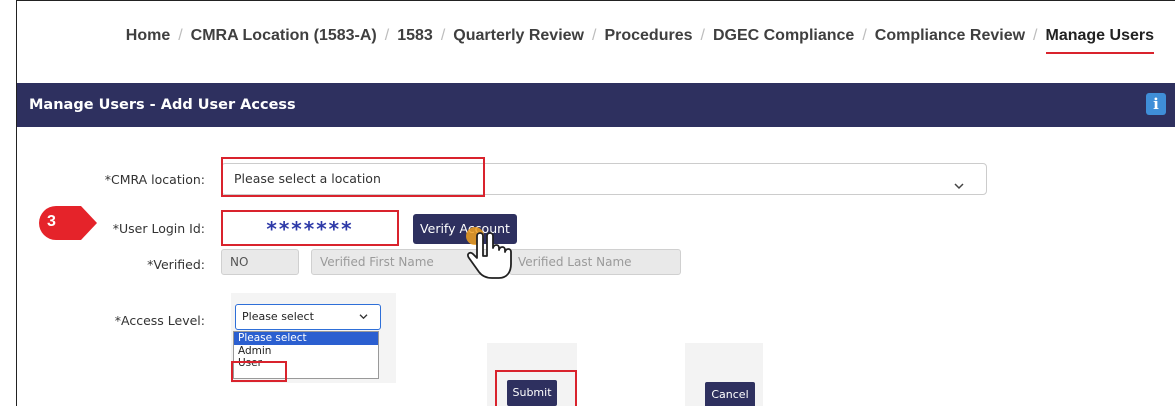 The height and width of the screenshot is (406, 1175). I want to click on info-icon: i, so click(1156, 104).